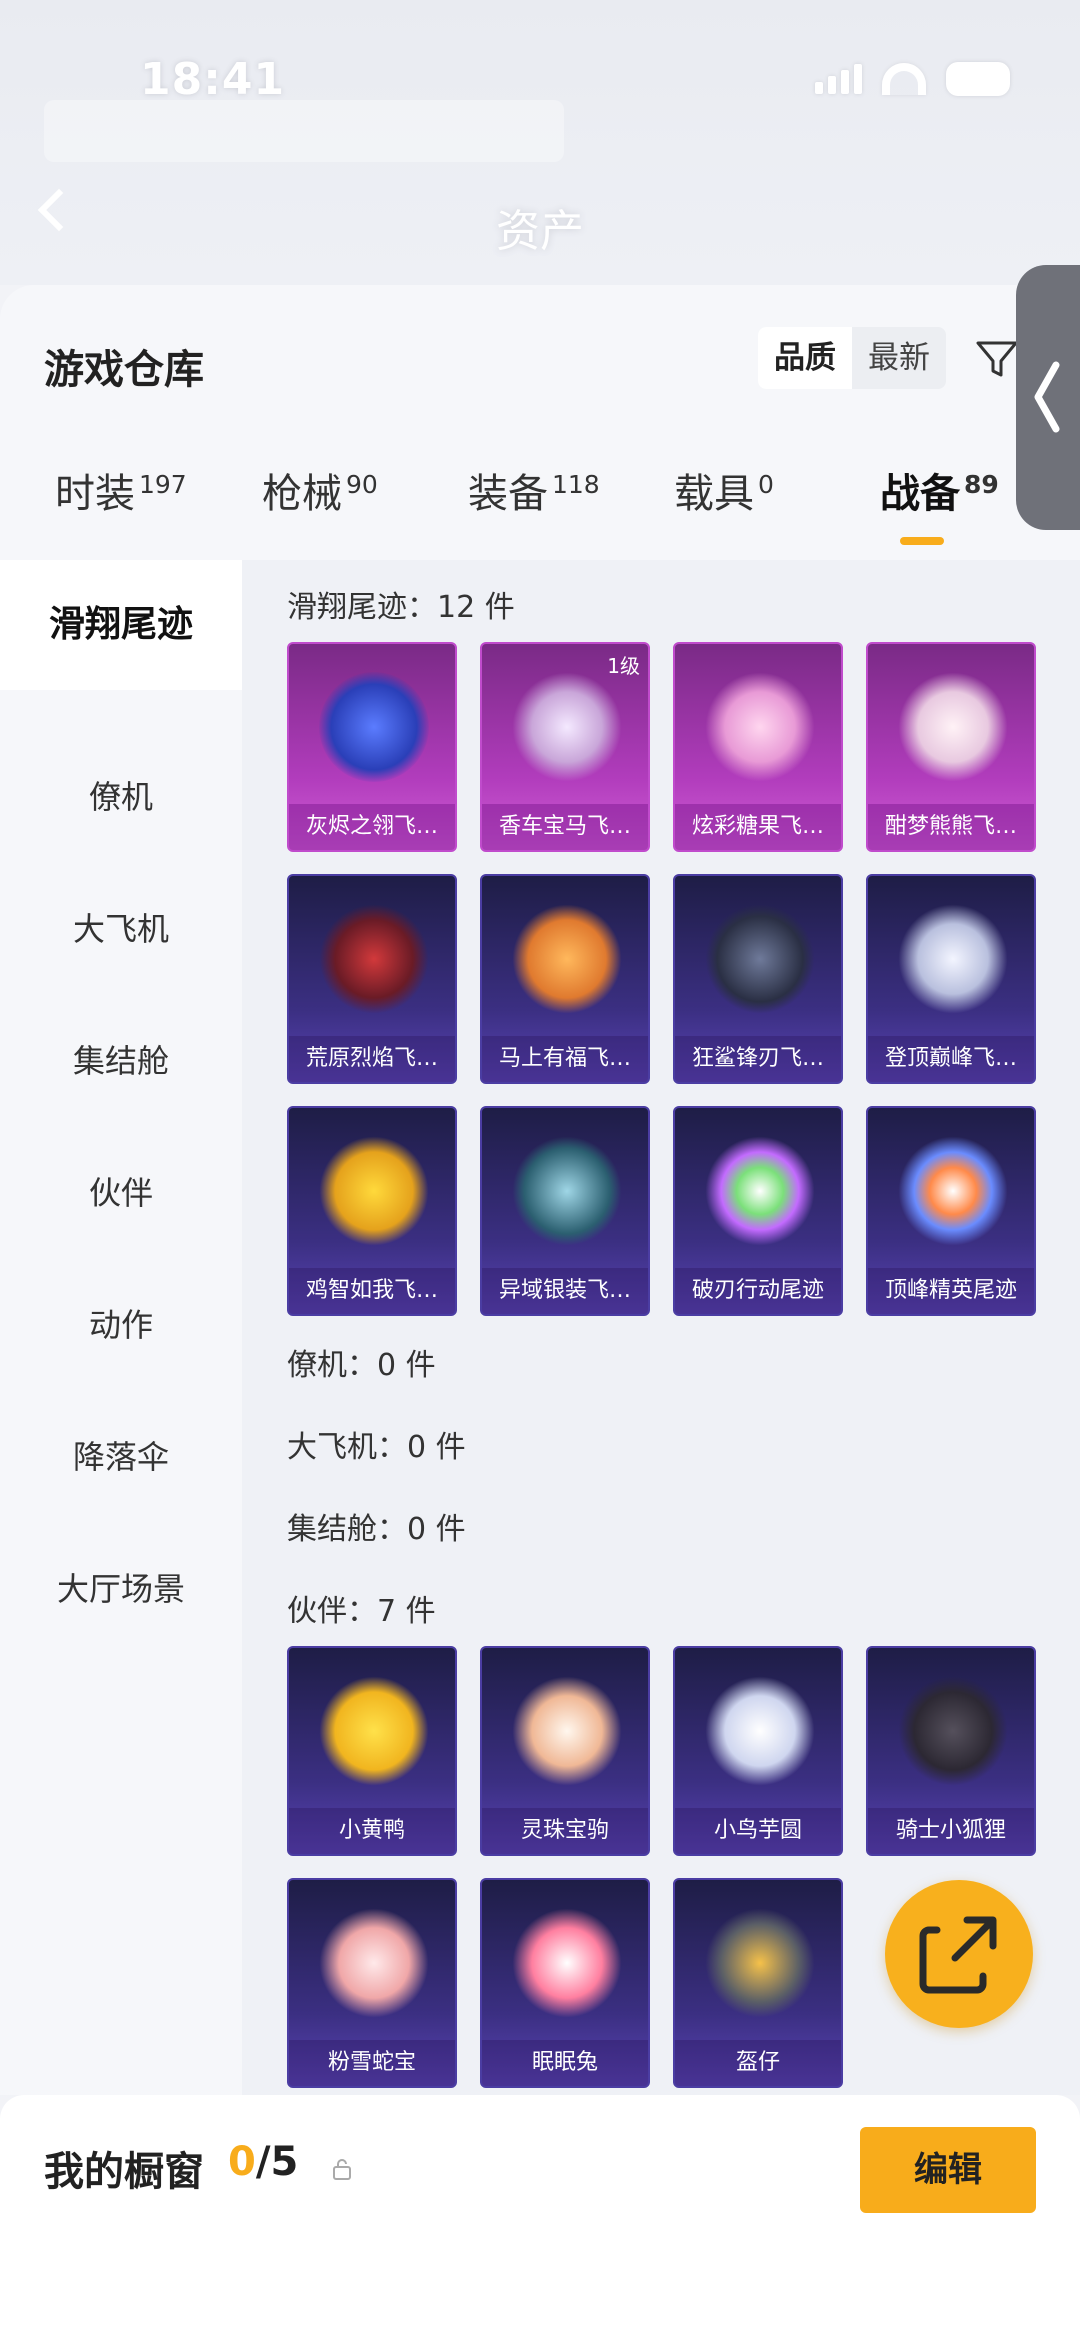  What do you see at coordinates (758, 1291) in the screenshot?
I see `item-name: 破刃行动尾迹` at bounding box center [758, 1291].